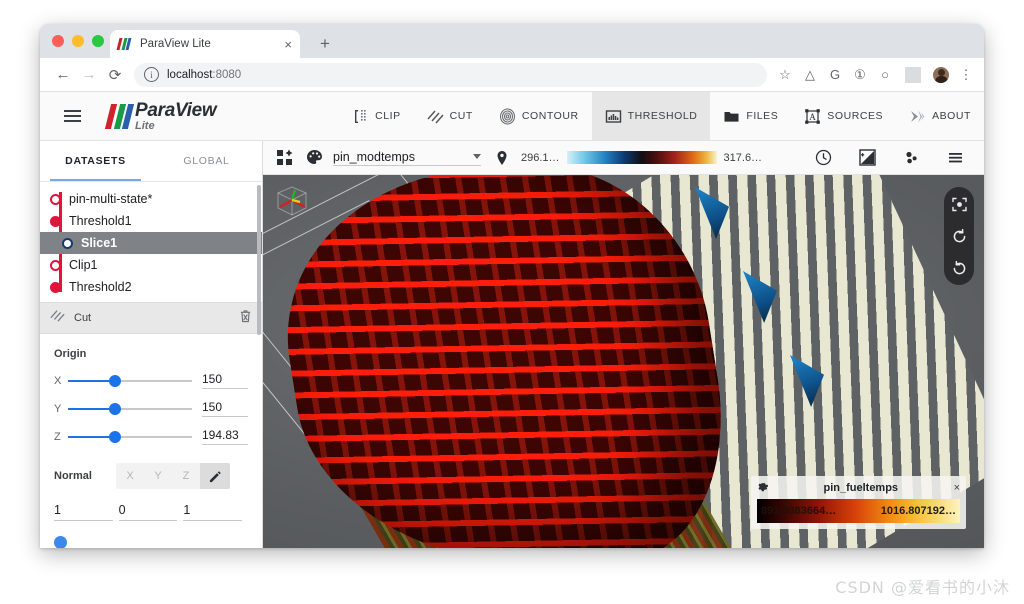 The height and width of the screenshot is (604, 1024). I want to click on close-window-button, so click(58, 41).